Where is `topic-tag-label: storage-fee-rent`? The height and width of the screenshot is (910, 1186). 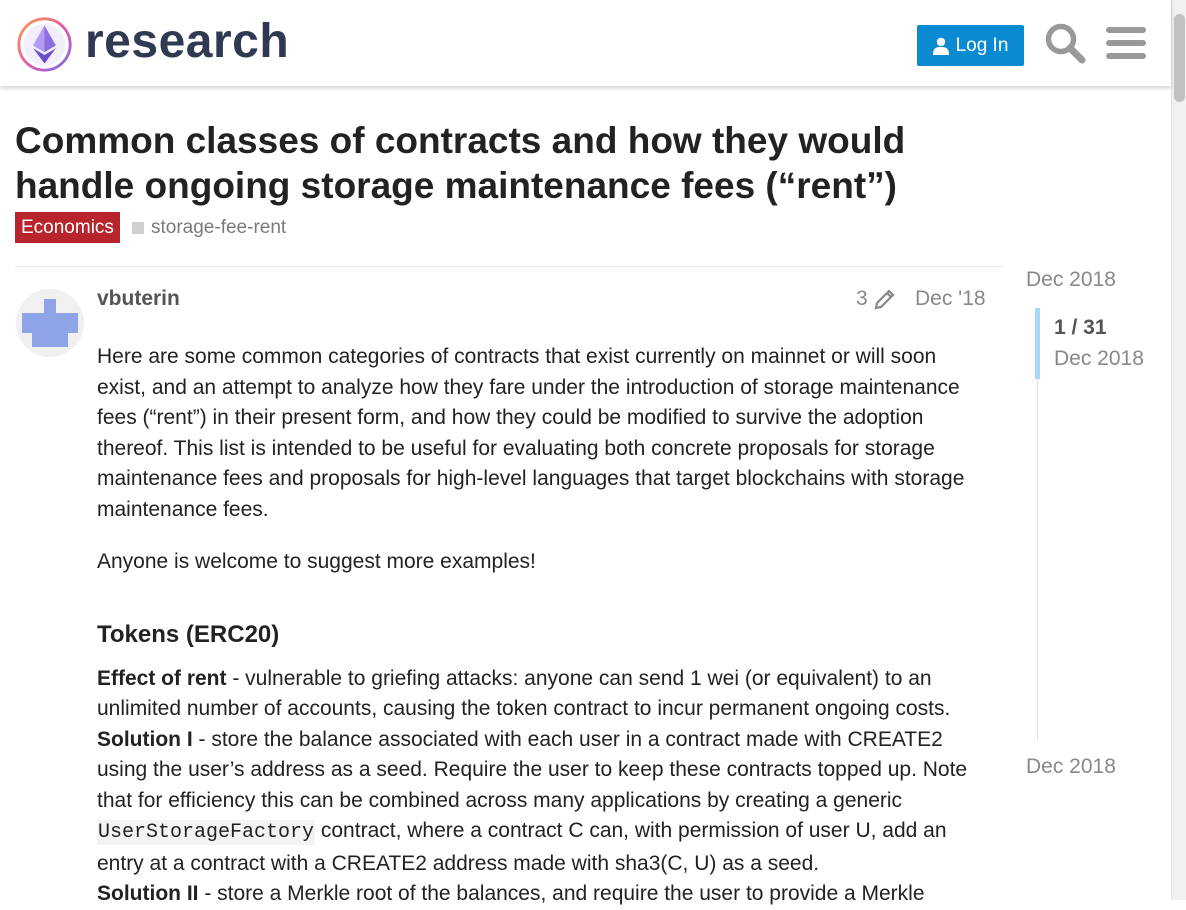
topic-tag-label: storage-fee-rent is located at coordinates (219, 227).